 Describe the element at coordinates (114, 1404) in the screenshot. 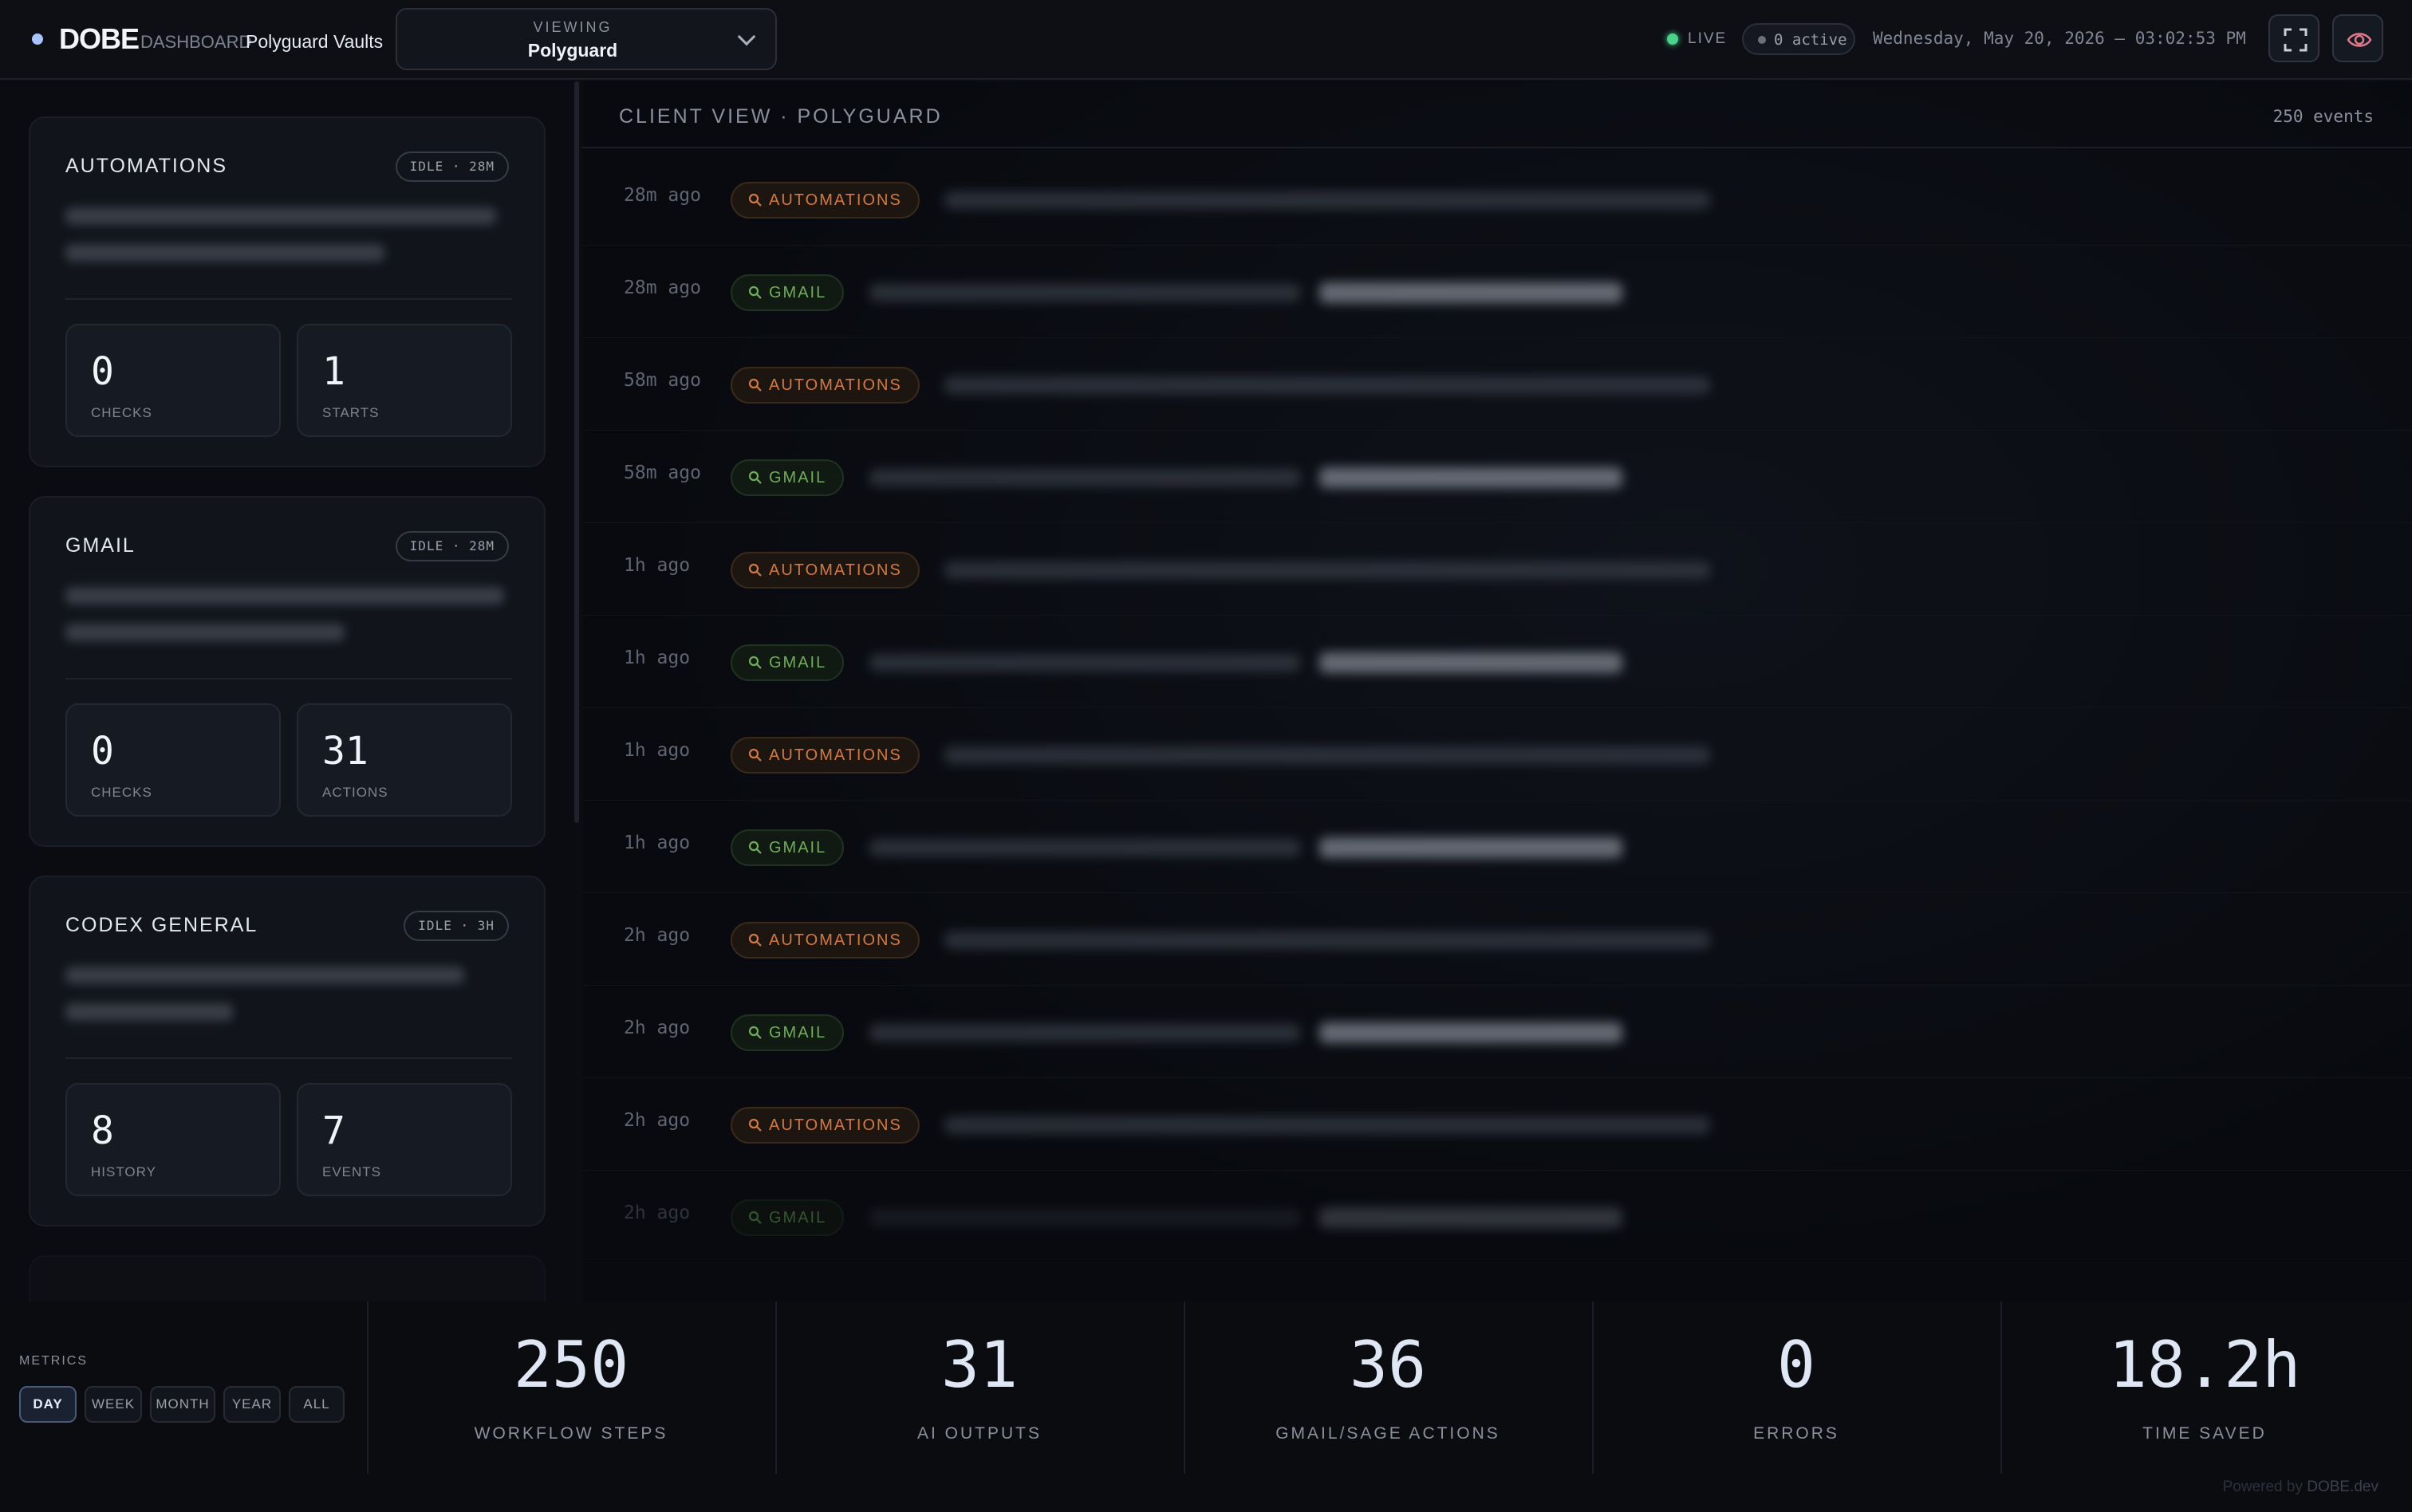

I see `range-week-button: WEEK` at that location.